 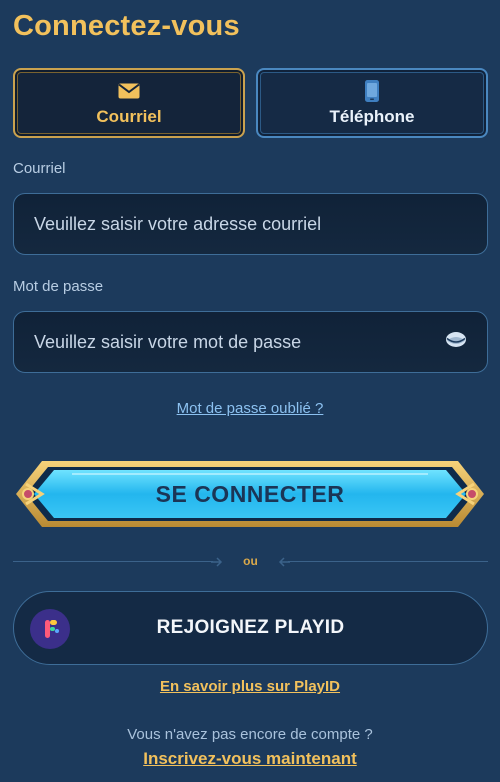 I want to click on playid-button: REJOIGNEZ PLAYID, so click(x=250, y=628).